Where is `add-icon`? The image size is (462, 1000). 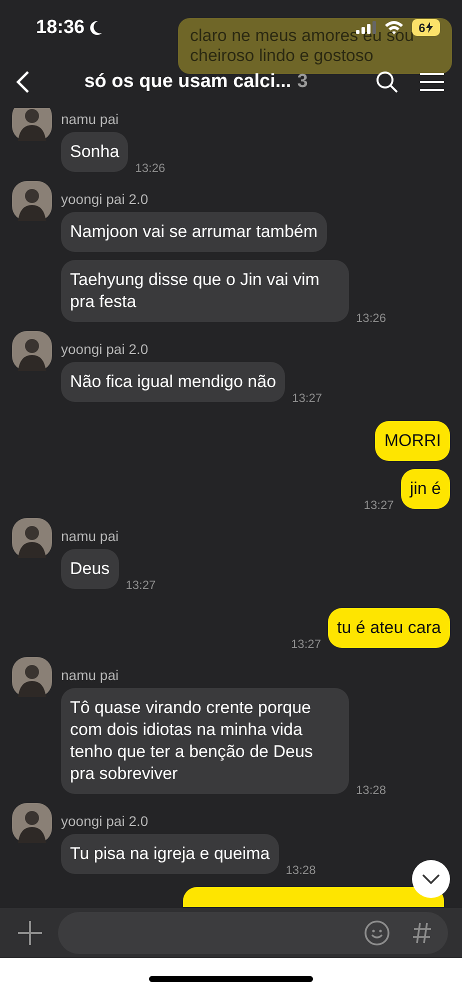
add-icon is located at coordinates (30, 933).